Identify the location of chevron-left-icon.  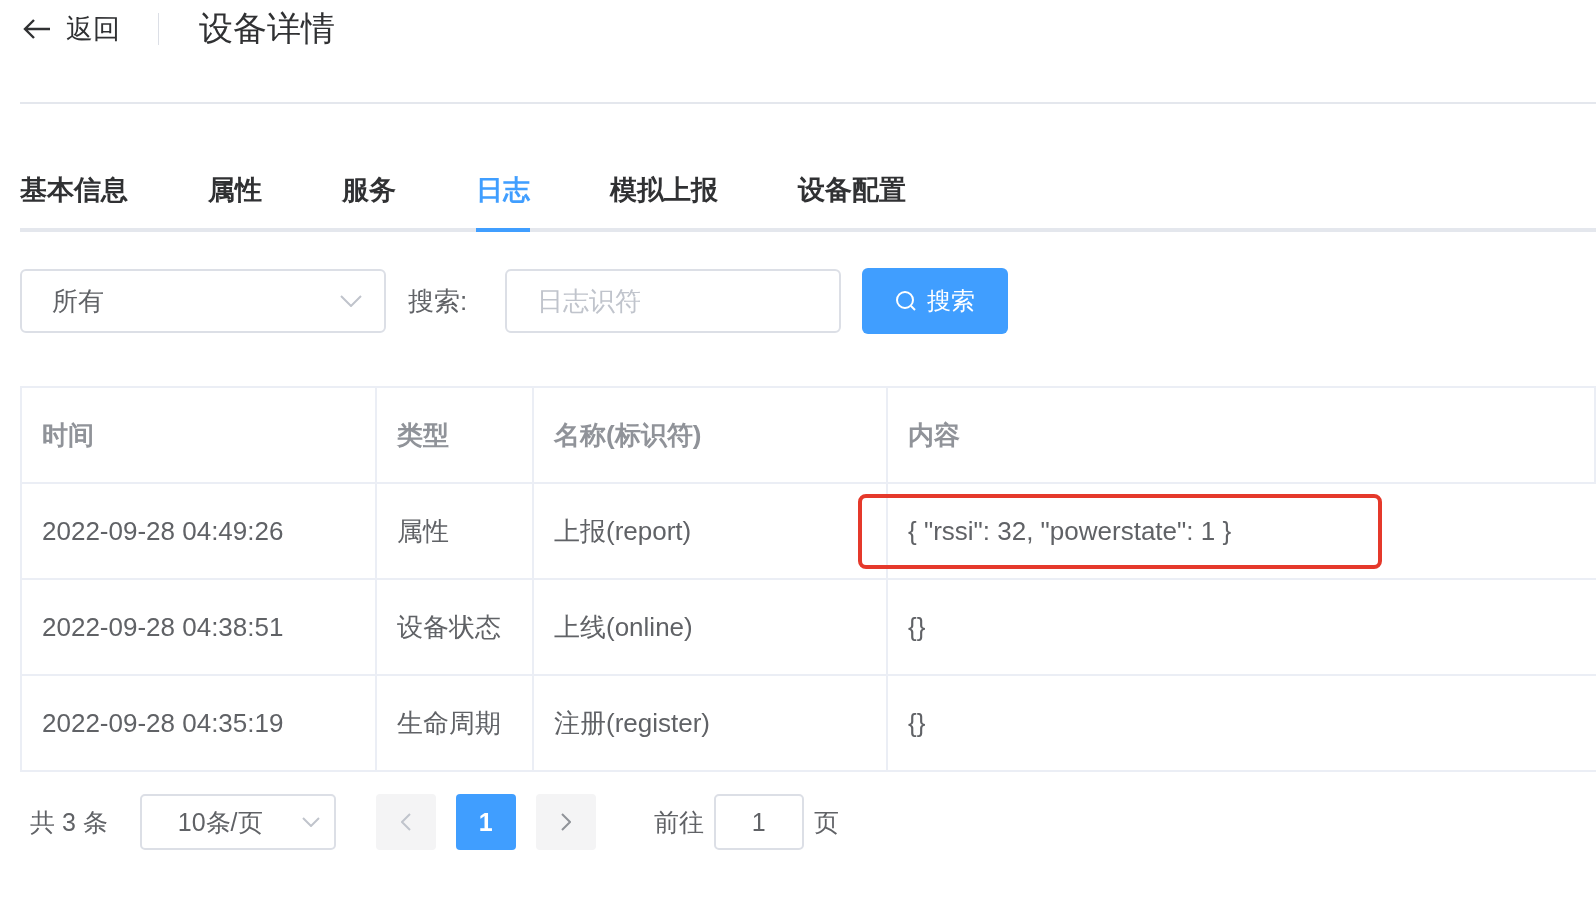
(405, 822).